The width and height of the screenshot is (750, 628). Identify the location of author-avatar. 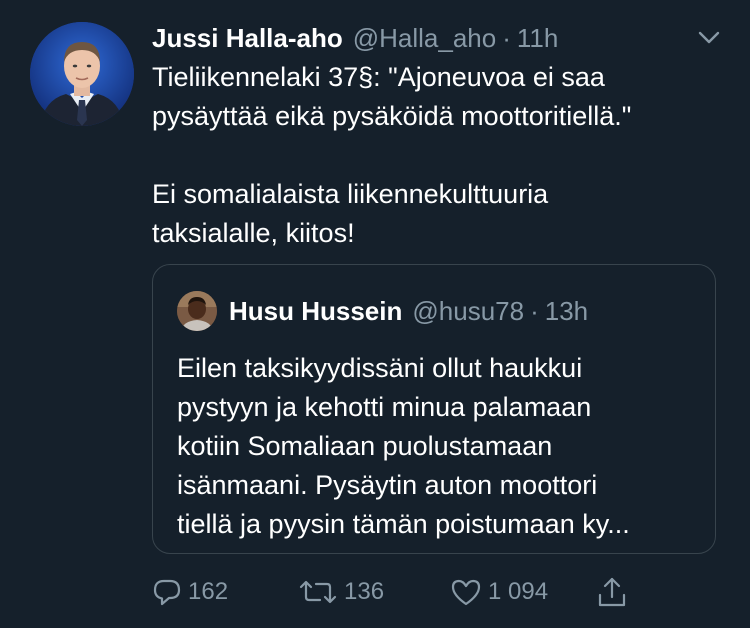
(82, 74).